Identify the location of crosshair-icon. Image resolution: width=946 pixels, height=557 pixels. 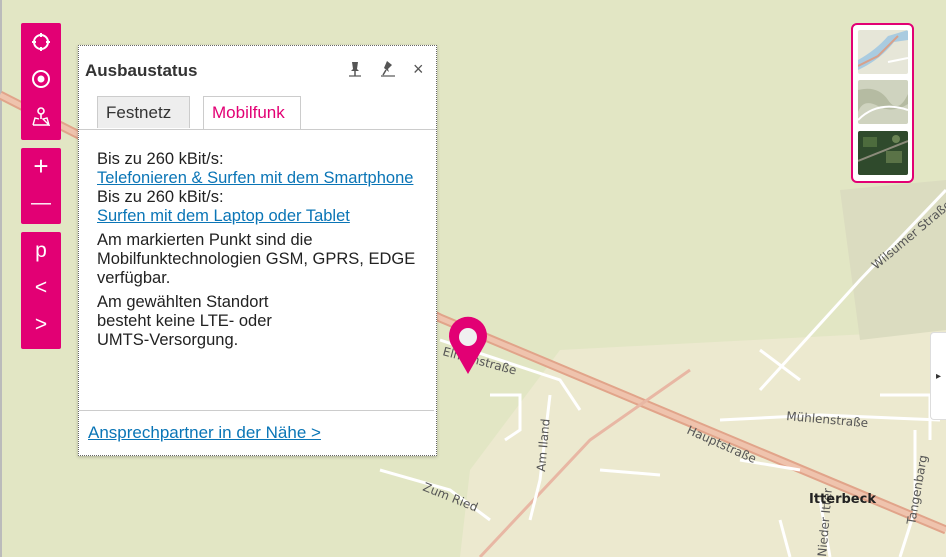
(41, 41).